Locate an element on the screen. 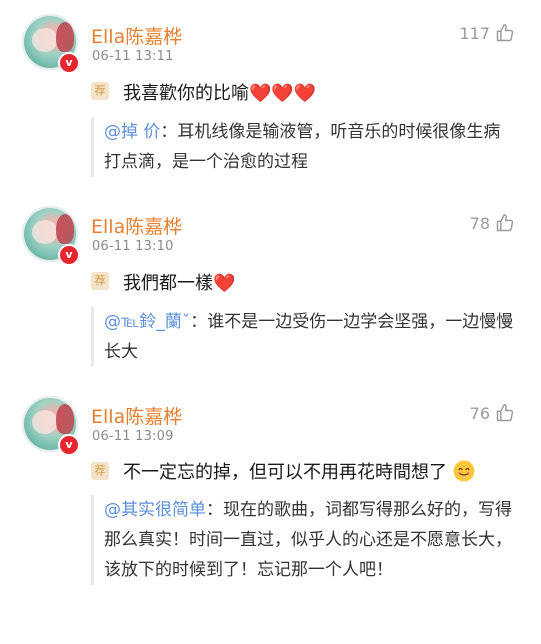 The width and height of the screenshot is (541, 644). like-button: 76 is located at coordinates (492, 413).